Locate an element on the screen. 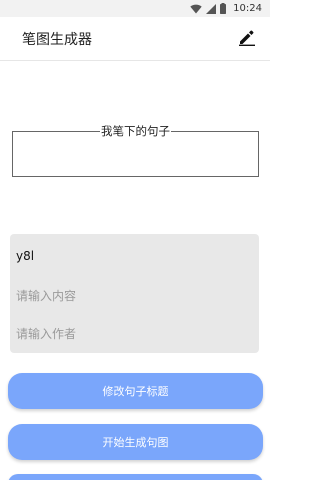  battery-icon is located at coordinates (223, 9).